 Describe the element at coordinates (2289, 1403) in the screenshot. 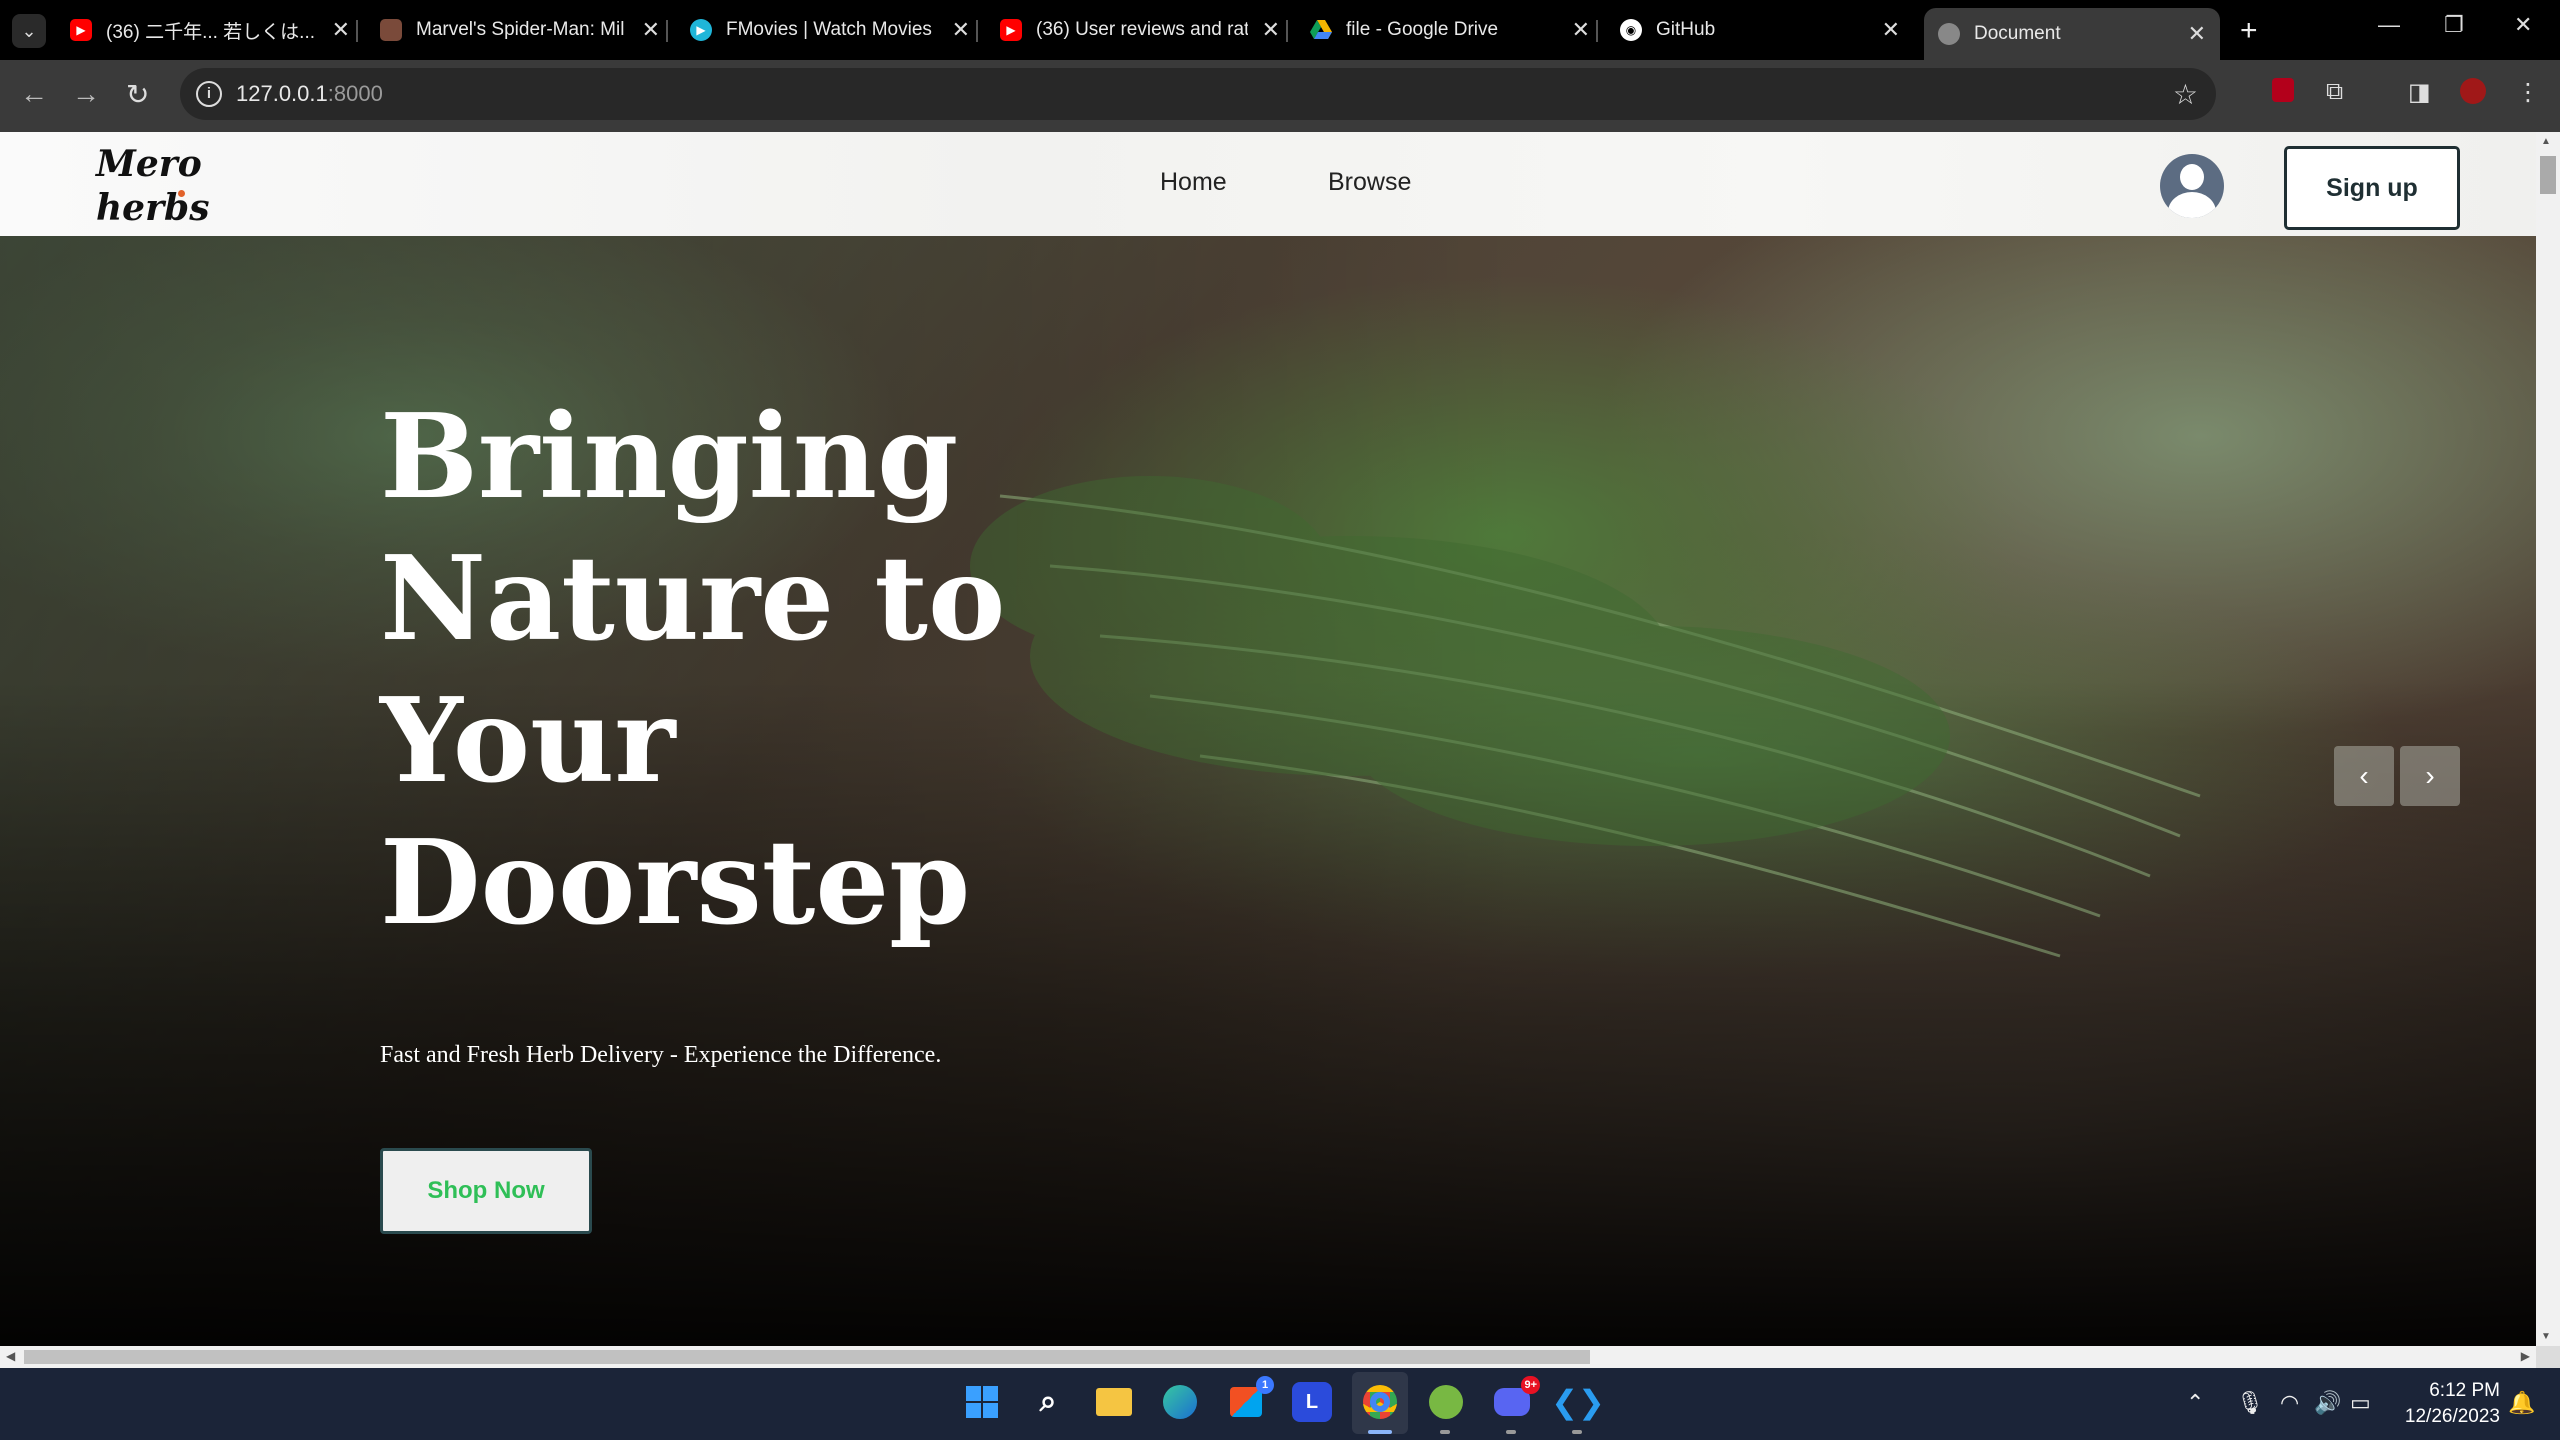

I see `wifi-icon: ◠` at that location.